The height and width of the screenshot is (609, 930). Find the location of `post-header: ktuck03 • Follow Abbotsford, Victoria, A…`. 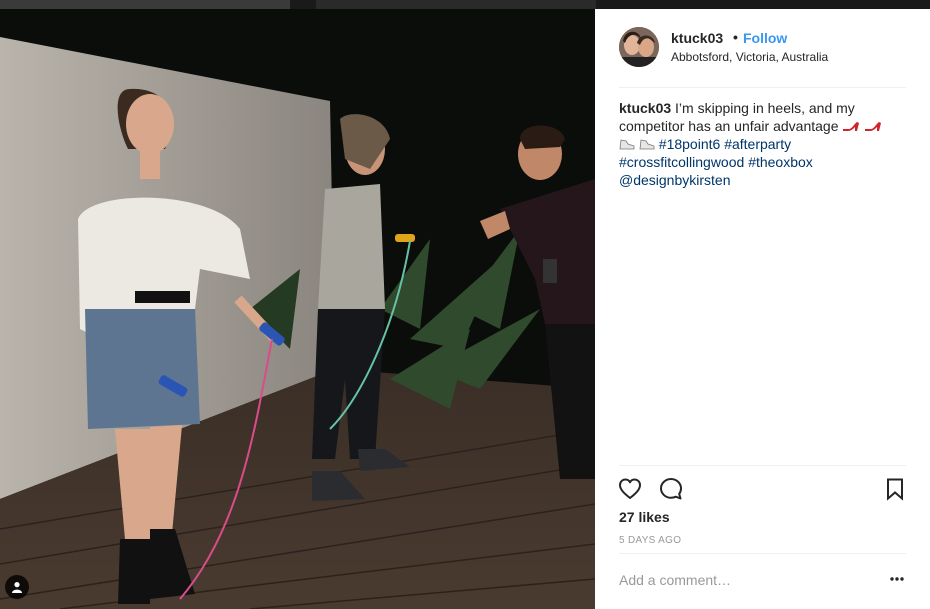

post-header: ktuck03 • Follow Abbotsford, Victoria, A… is located at coordinates (762, 48).